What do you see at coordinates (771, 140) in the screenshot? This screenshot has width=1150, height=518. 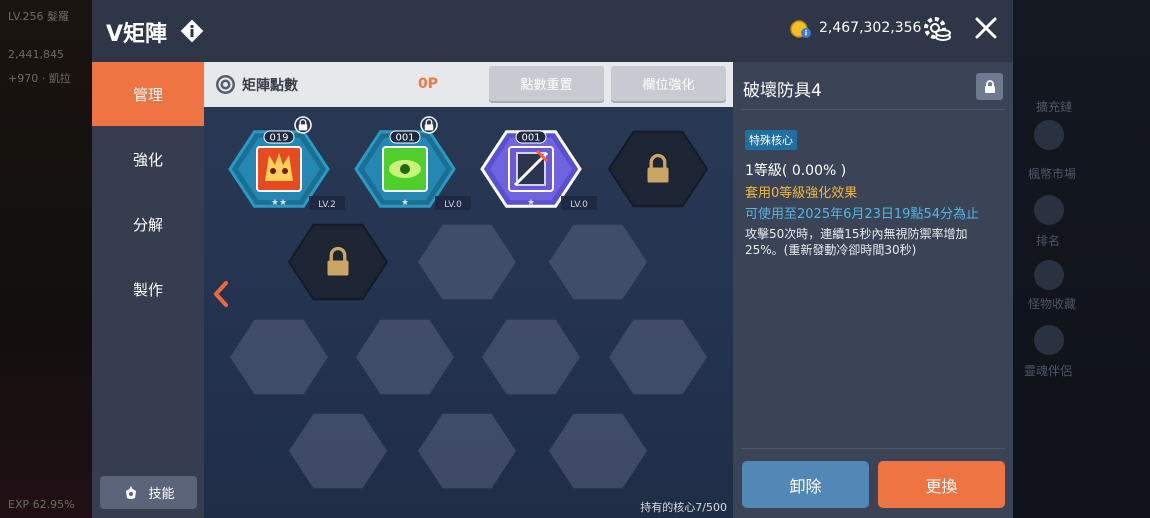 I see `special-core-badge: 特殊核心` at bounding box center [771, 140].